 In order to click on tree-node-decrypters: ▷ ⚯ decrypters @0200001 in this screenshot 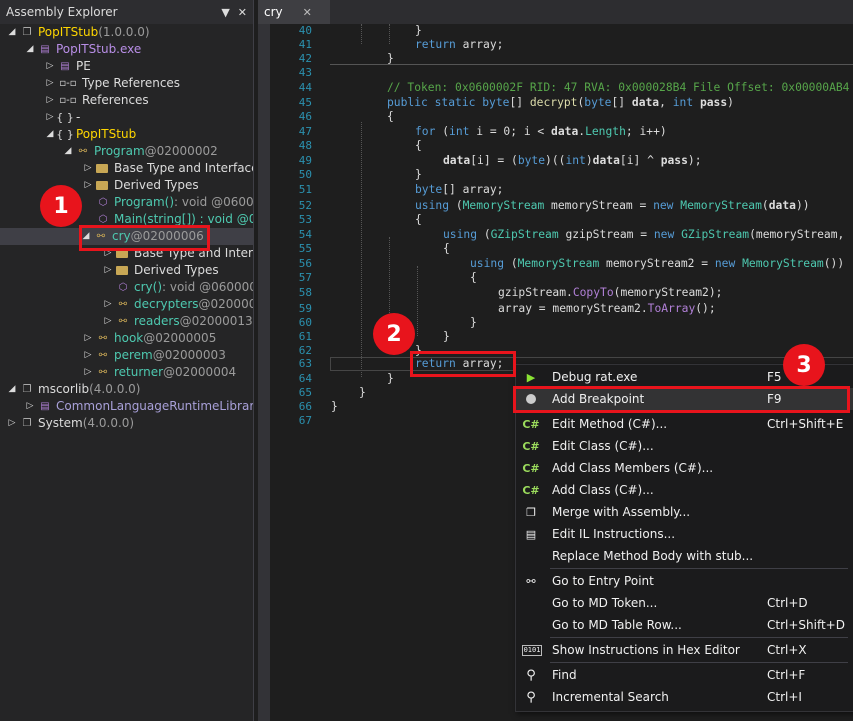, I will do `click(177, 304)`.